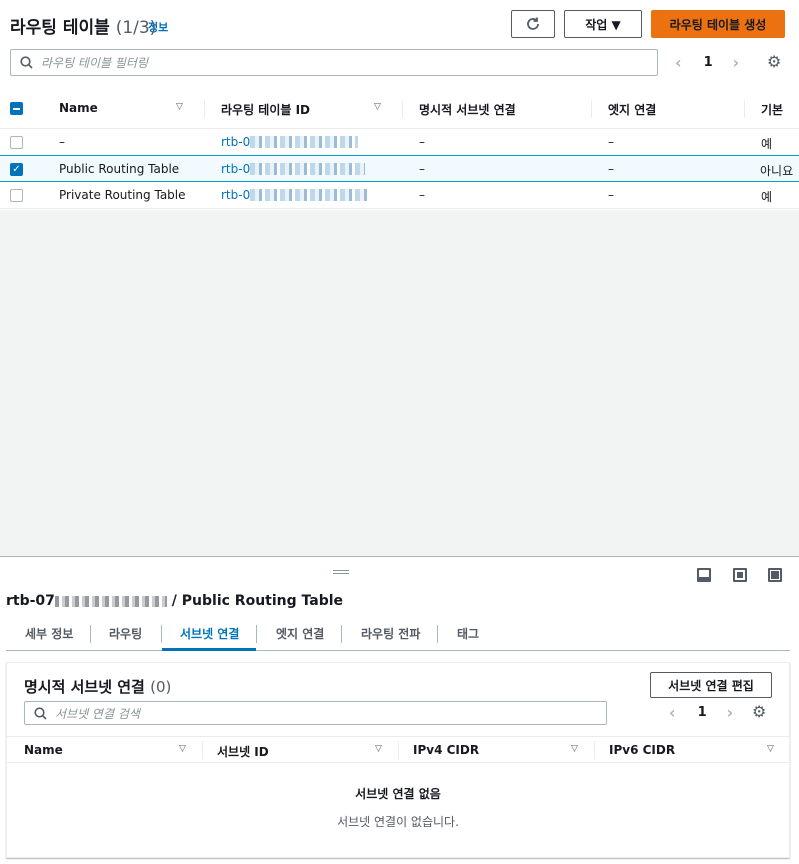 The width and height of the screenshot is (799, 864). Describe the element at coordinates (775, 575) in the screenshot. I see `panel-full-icon` at that location.